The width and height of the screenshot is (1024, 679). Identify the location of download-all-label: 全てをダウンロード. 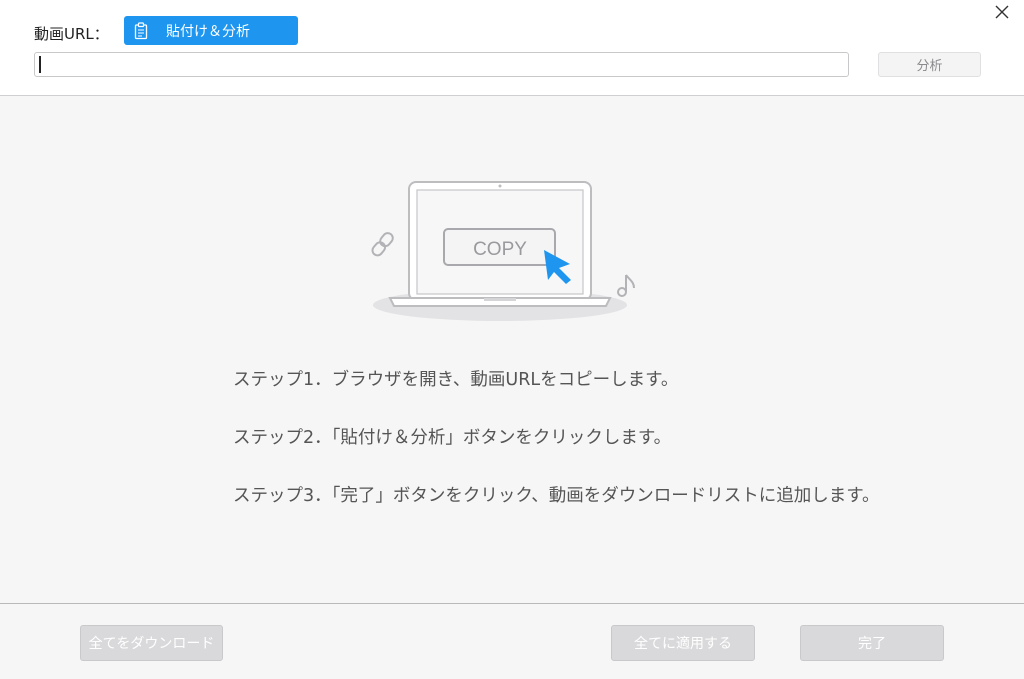
(151, 644).